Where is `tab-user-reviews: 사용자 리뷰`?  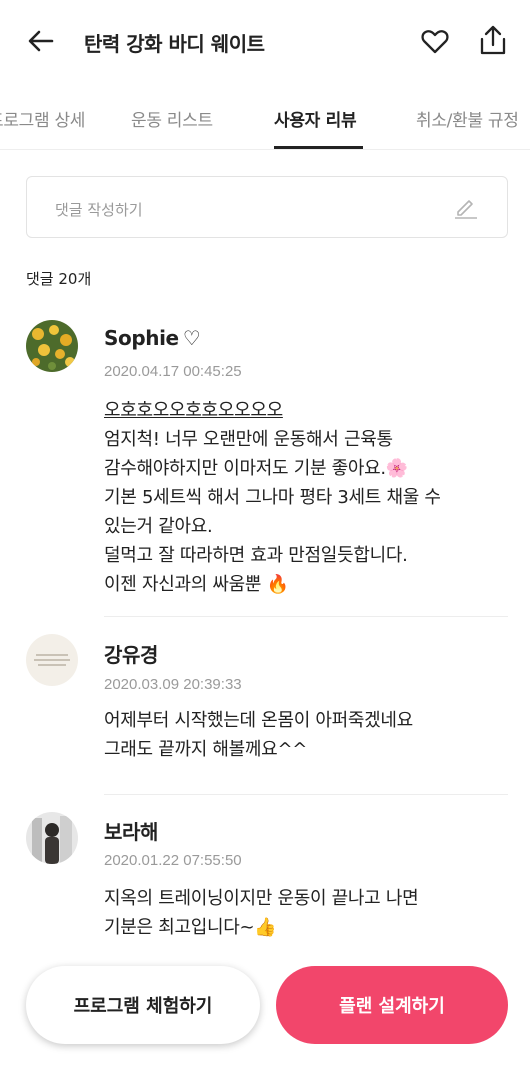
tab-user-reviews: 사용자 리뷰 is located at coordinates (315, 118).